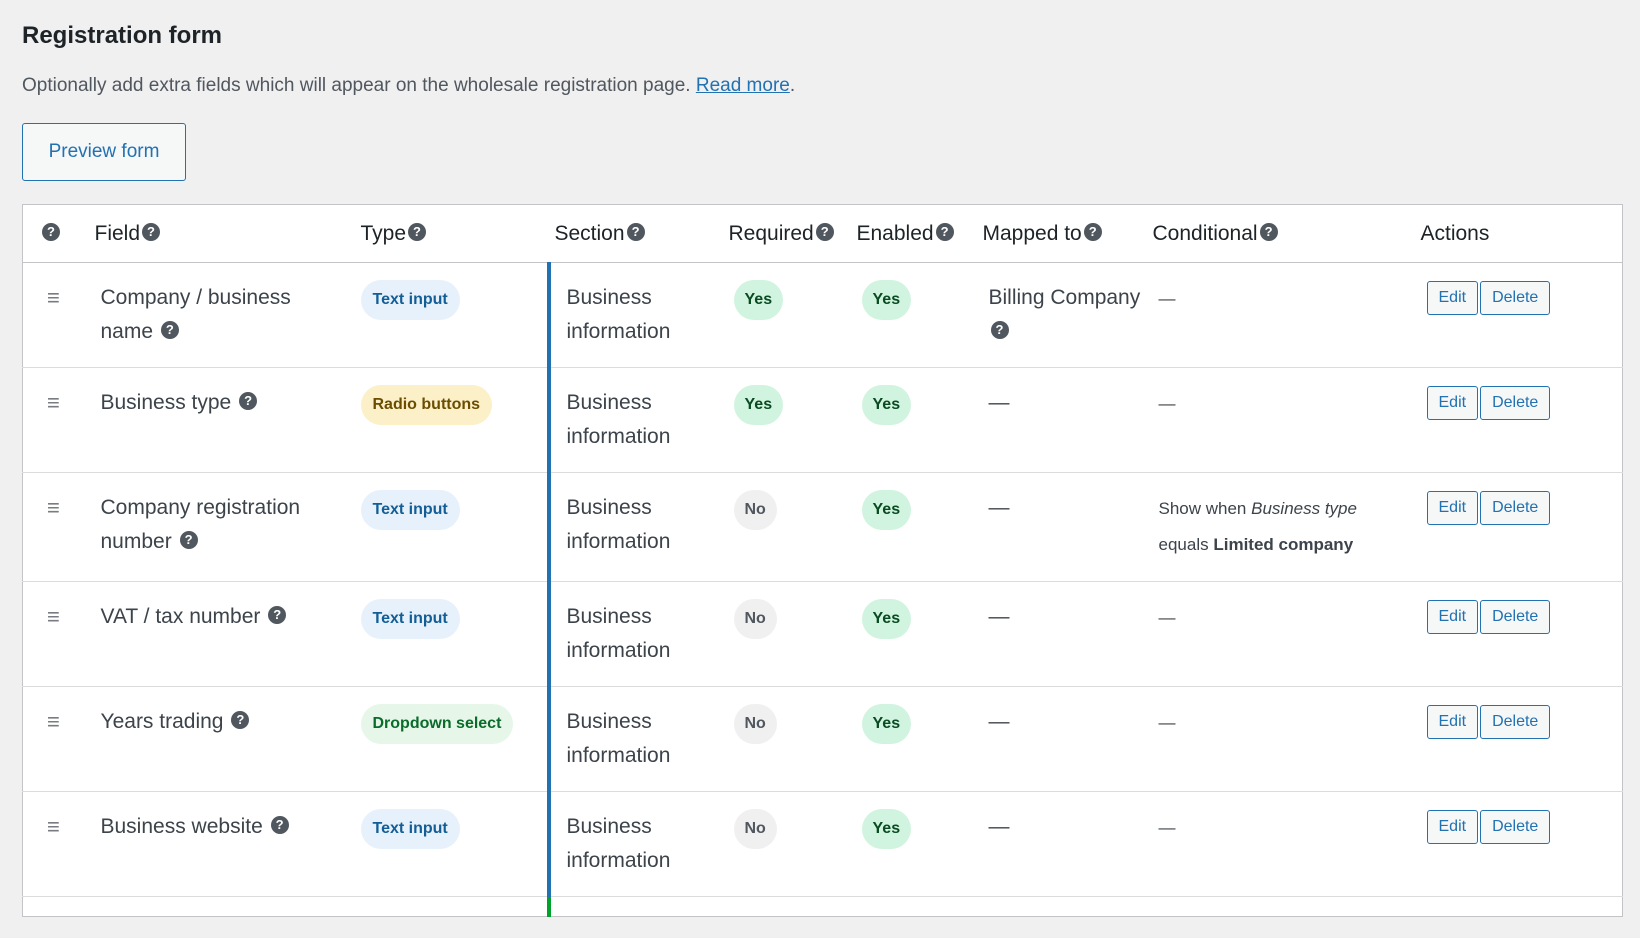  Describe the element at coordinates (743, 85) in the screenshot. I see `read-more-link: Read more` at that location.